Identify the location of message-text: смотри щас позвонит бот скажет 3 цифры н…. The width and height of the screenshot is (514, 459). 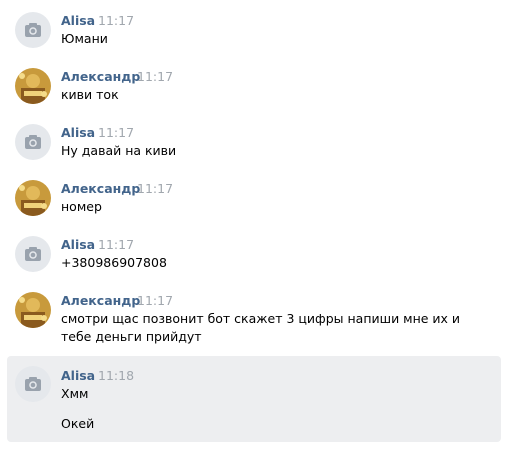
(261, 318).